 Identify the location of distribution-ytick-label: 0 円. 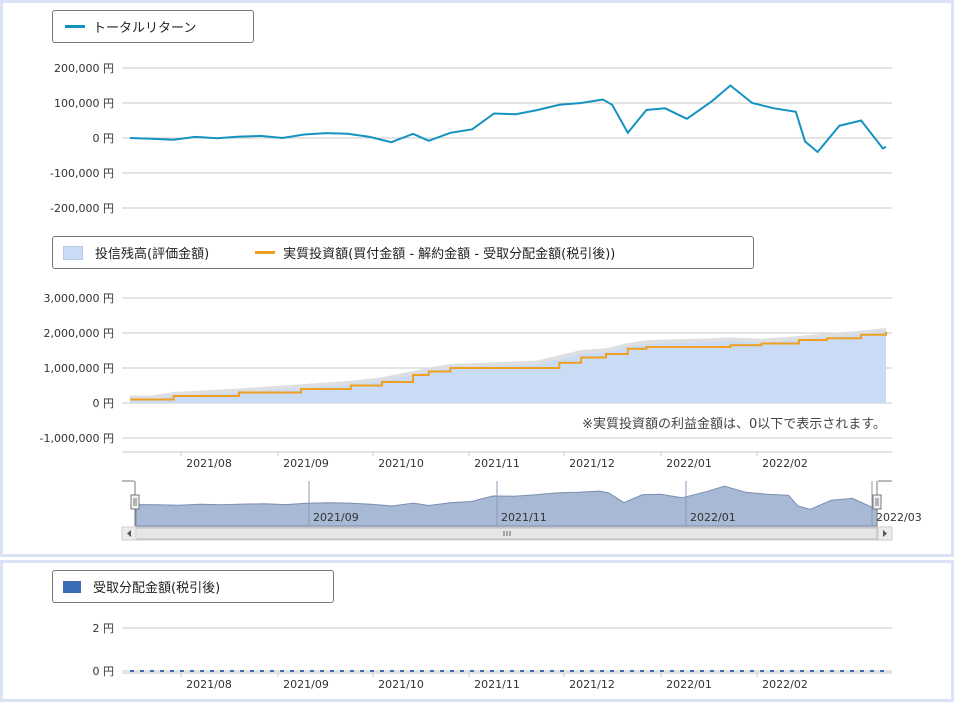
(104, 671).